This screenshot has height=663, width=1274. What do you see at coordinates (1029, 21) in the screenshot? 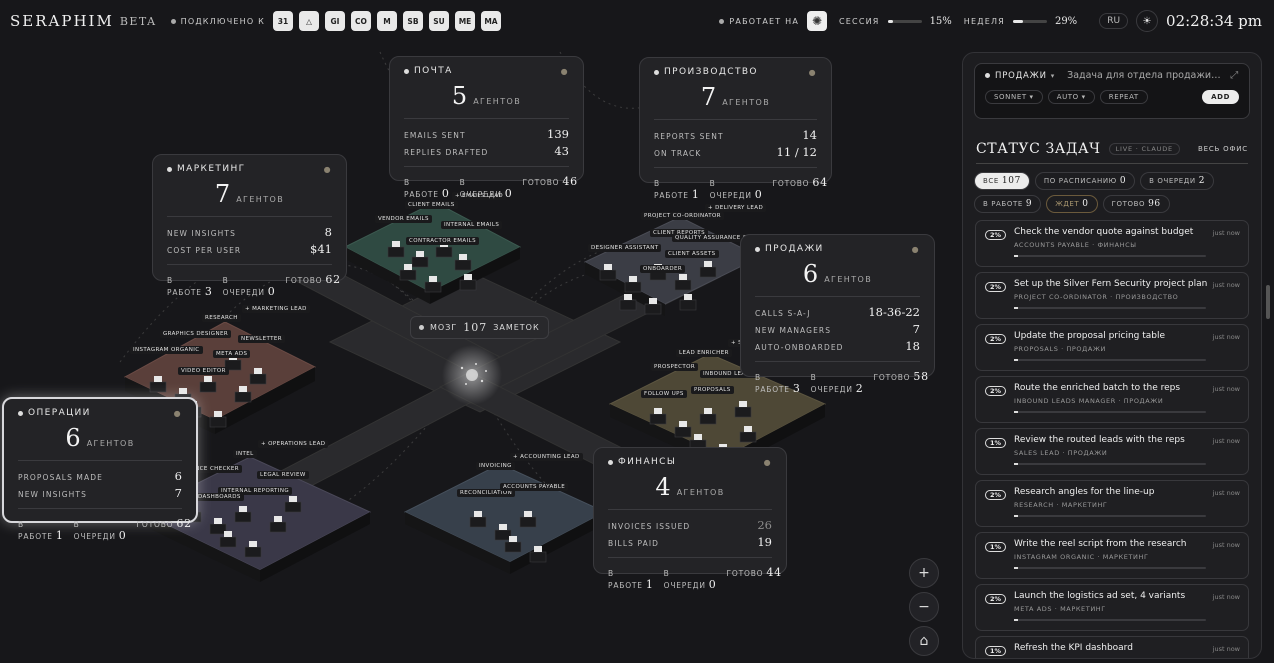
I see `week-progress` at bounding box center [1029, 21].